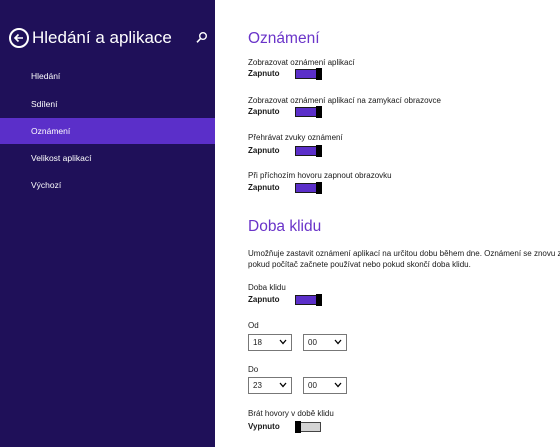 This screenshot has width=560, height=447. What do you see at coordinates (264, 426) in the screenshot?
I see `setting-state: Vypnuto` at bounding box center [264, 426].